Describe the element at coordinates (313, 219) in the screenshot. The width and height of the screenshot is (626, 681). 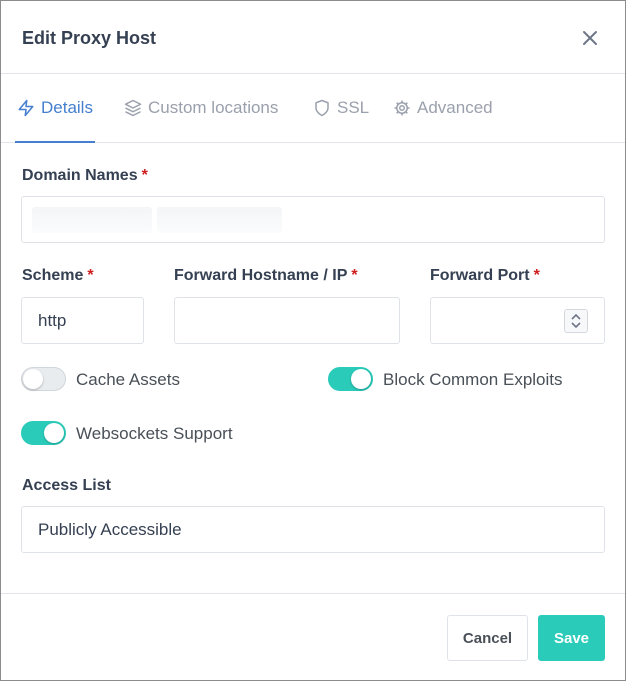
I see `domain-names-input` at that location.